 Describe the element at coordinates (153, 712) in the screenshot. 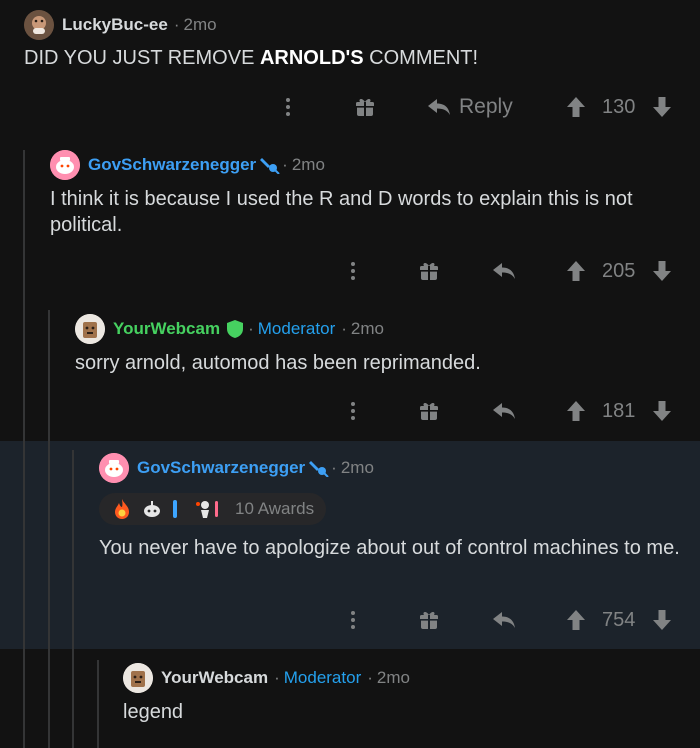

I see `comment-body: legend` at that location.